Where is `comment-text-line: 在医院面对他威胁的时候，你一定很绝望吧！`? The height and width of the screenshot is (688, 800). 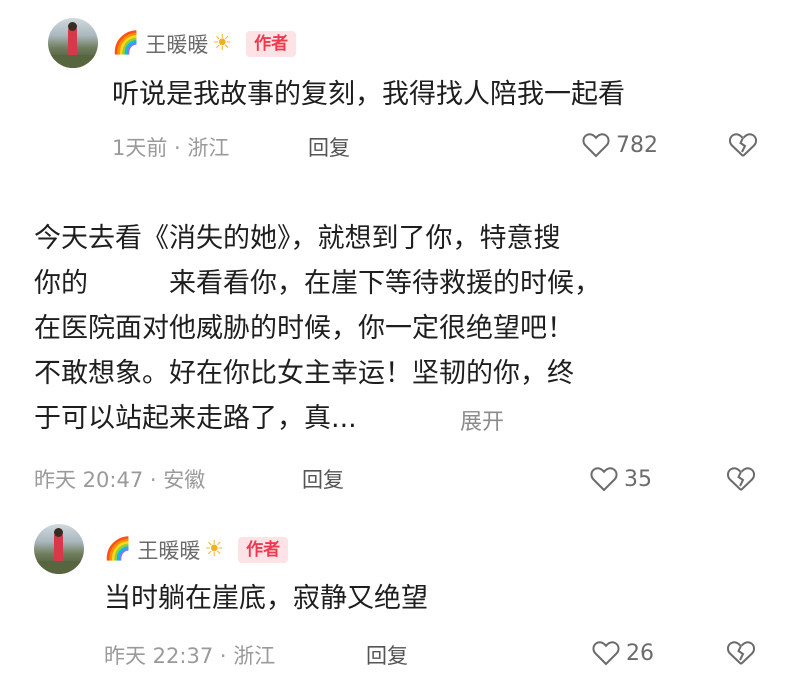 comment-text-line: 在医院面对他威胁的时候，你一定很绝望吧！ is located at coordinates (304, 329).